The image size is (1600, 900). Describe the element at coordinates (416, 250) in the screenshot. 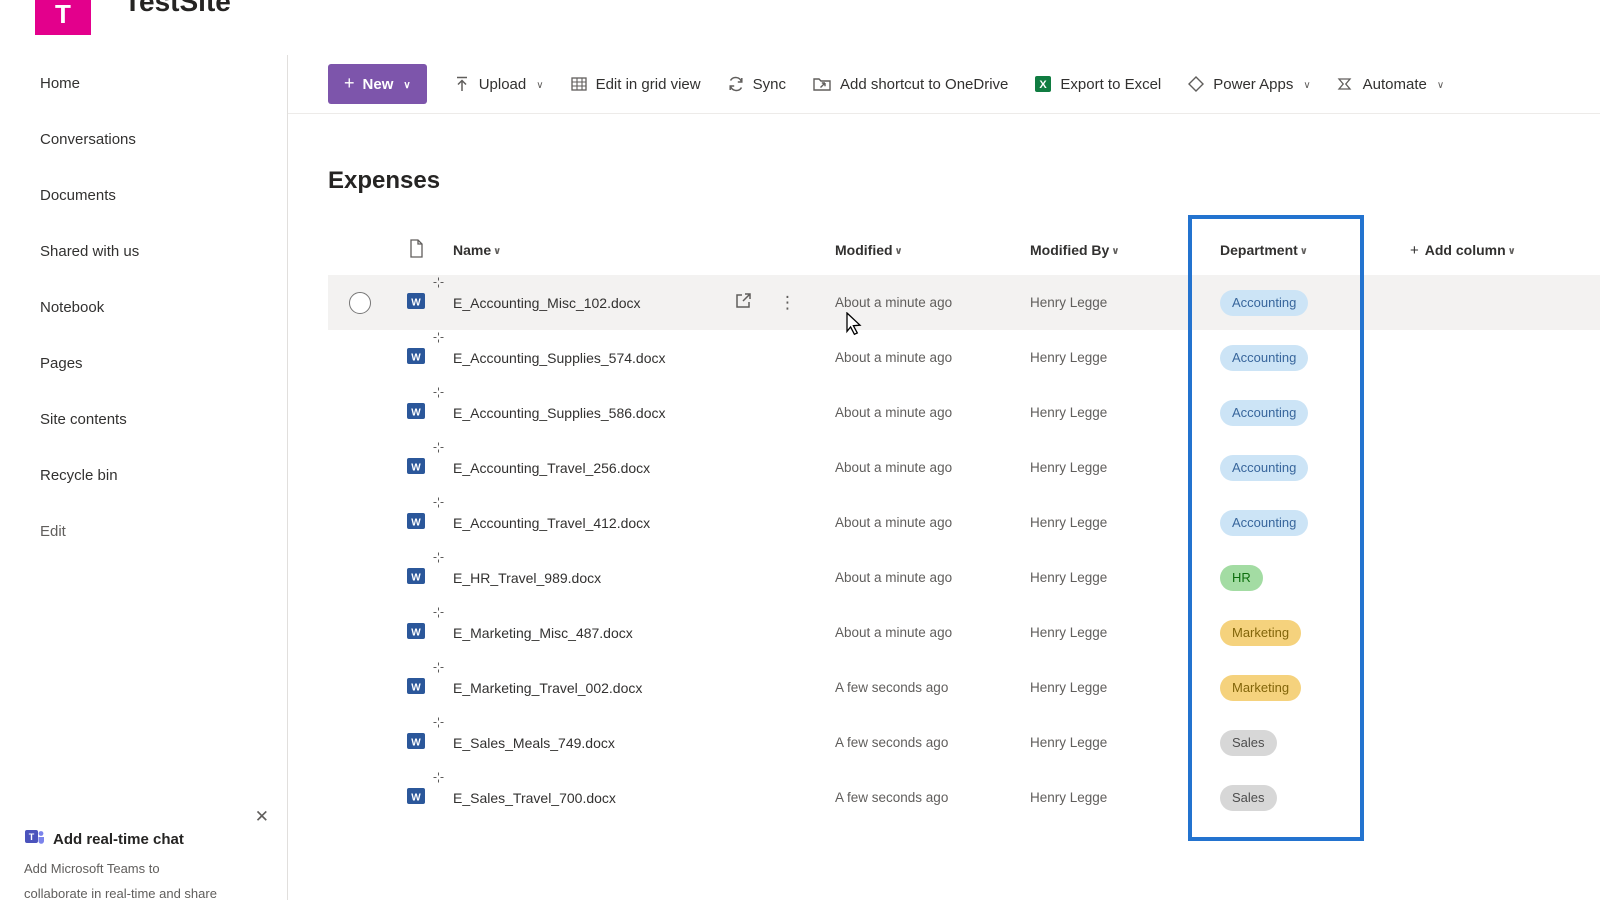

I see `file-type-column-header` at that location.